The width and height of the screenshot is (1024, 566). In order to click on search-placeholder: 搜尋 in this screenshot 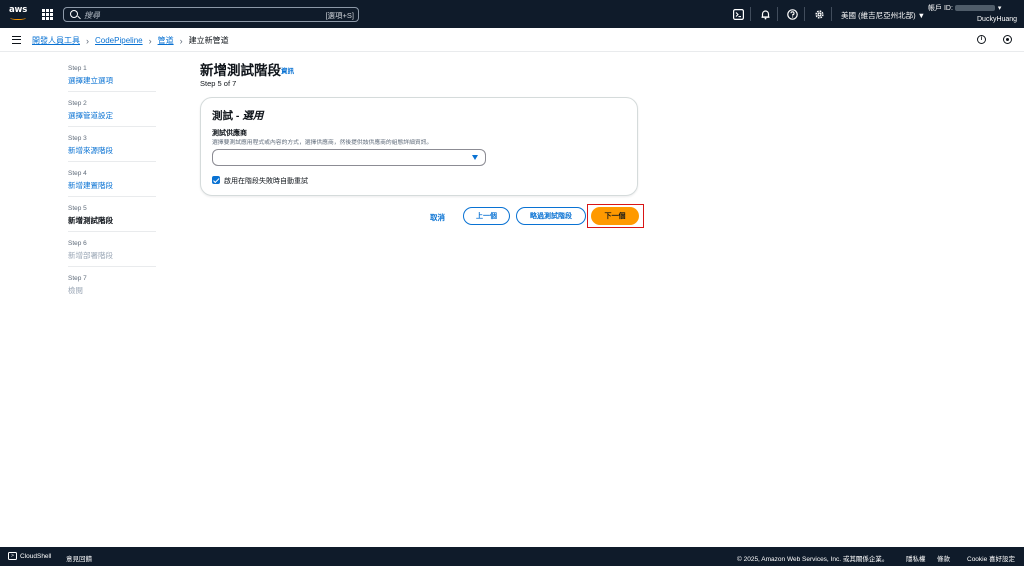, I will do `click(92, 15)`.